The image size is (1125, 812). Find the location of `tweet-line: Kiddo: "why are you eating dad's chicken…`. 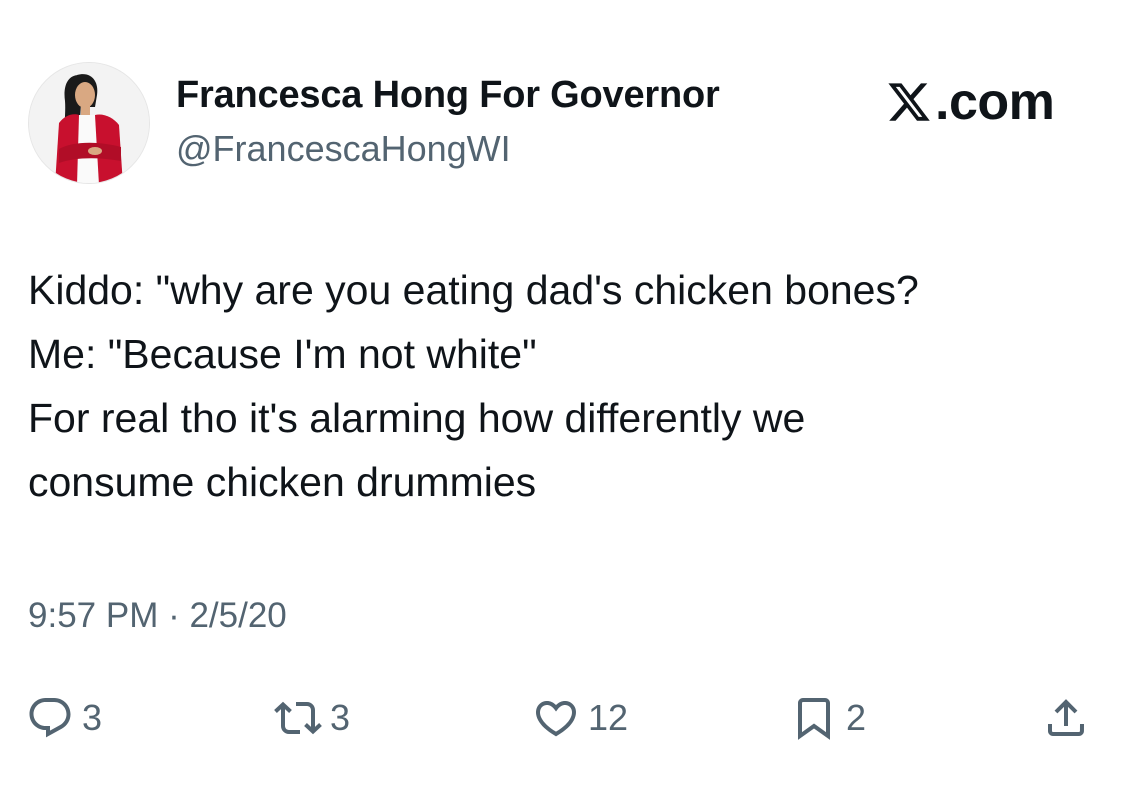

tweet-line: Kiddo: "why are you eating dad's chicken… is located at coordinates (473, 290).